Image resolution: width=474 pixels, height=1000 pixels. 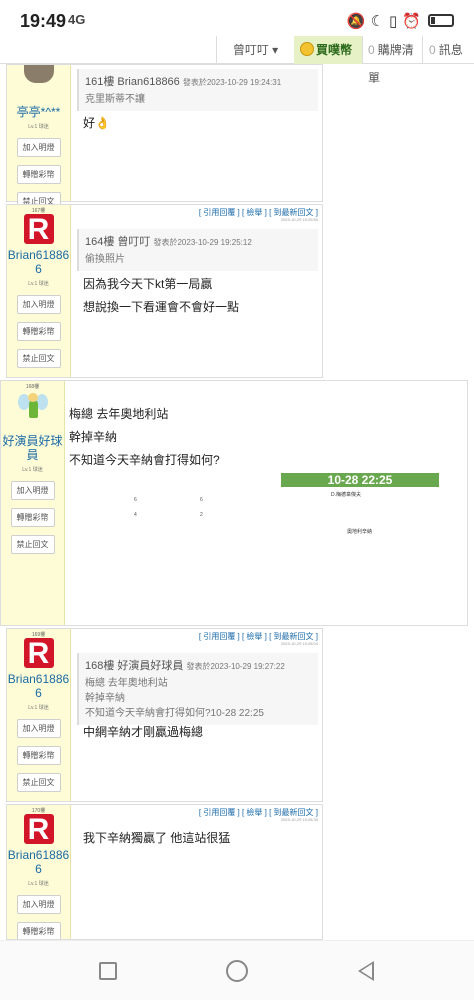 What do you see at coordinates (358, 21) in the screenshot?
I see `mute-icon: 🔕` at bounding box center [358, 21].